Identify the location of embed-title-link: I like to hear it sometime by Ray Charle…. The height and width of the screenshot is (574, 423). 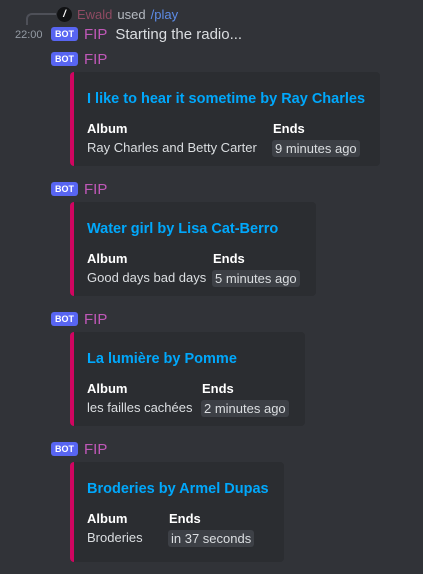
(226, 99).